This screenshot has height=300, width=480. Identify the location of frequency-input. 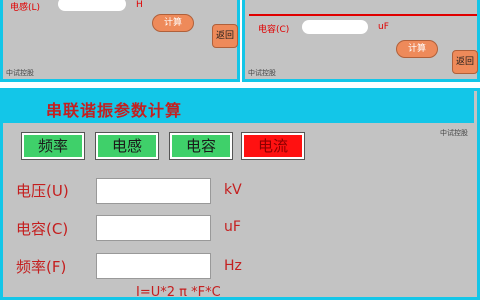
(153, 266).